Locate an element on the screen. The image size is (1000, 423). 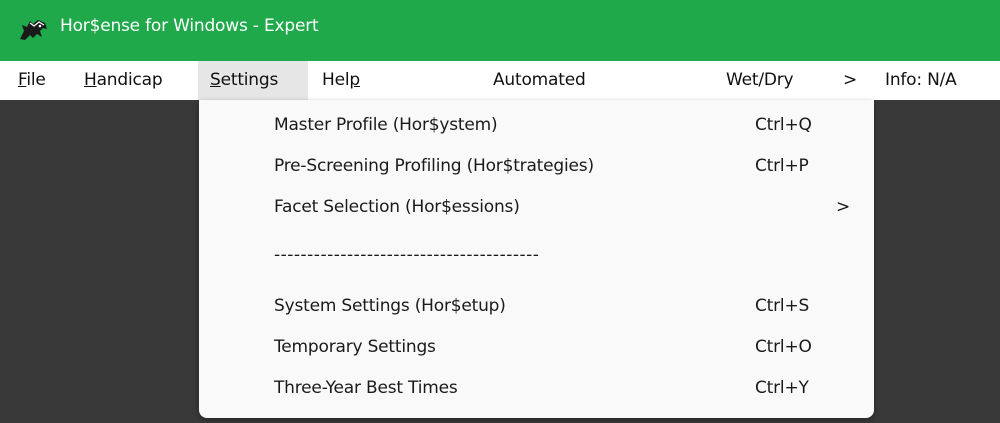
menu-item-shortcut: Ctrl+Q is located at coordinates (783, 125).